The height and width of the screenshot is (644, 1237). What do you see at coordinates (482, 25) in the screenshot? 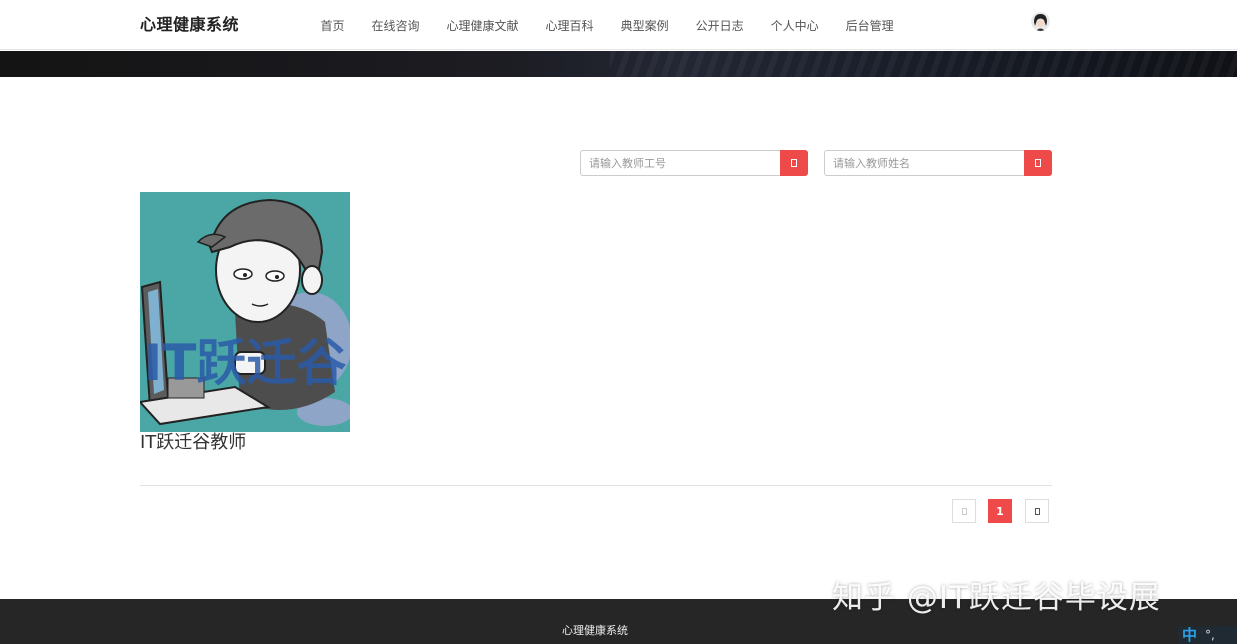
I see `nav-literature: 心理健康文献` at bounding box center [482, 25].